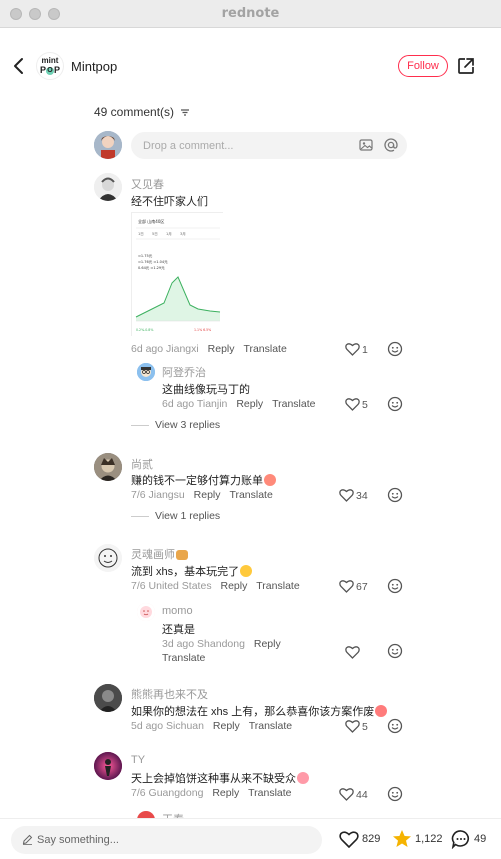 This screenshot has width=501, height=859. I want to click on logo-text-bottom: POP, so click(50, 70).